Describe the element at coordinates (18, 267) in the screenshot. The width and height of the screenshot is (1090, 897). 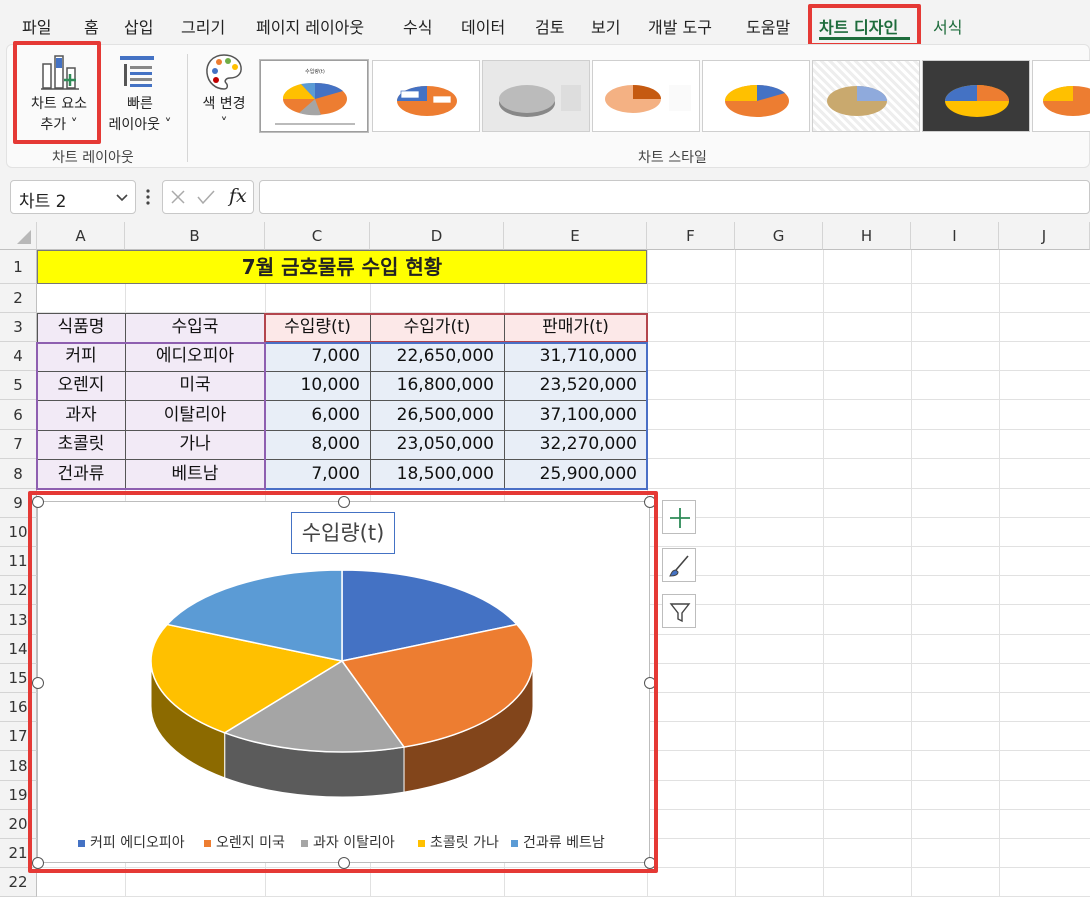
I see `row-header-1: 1` at that location.